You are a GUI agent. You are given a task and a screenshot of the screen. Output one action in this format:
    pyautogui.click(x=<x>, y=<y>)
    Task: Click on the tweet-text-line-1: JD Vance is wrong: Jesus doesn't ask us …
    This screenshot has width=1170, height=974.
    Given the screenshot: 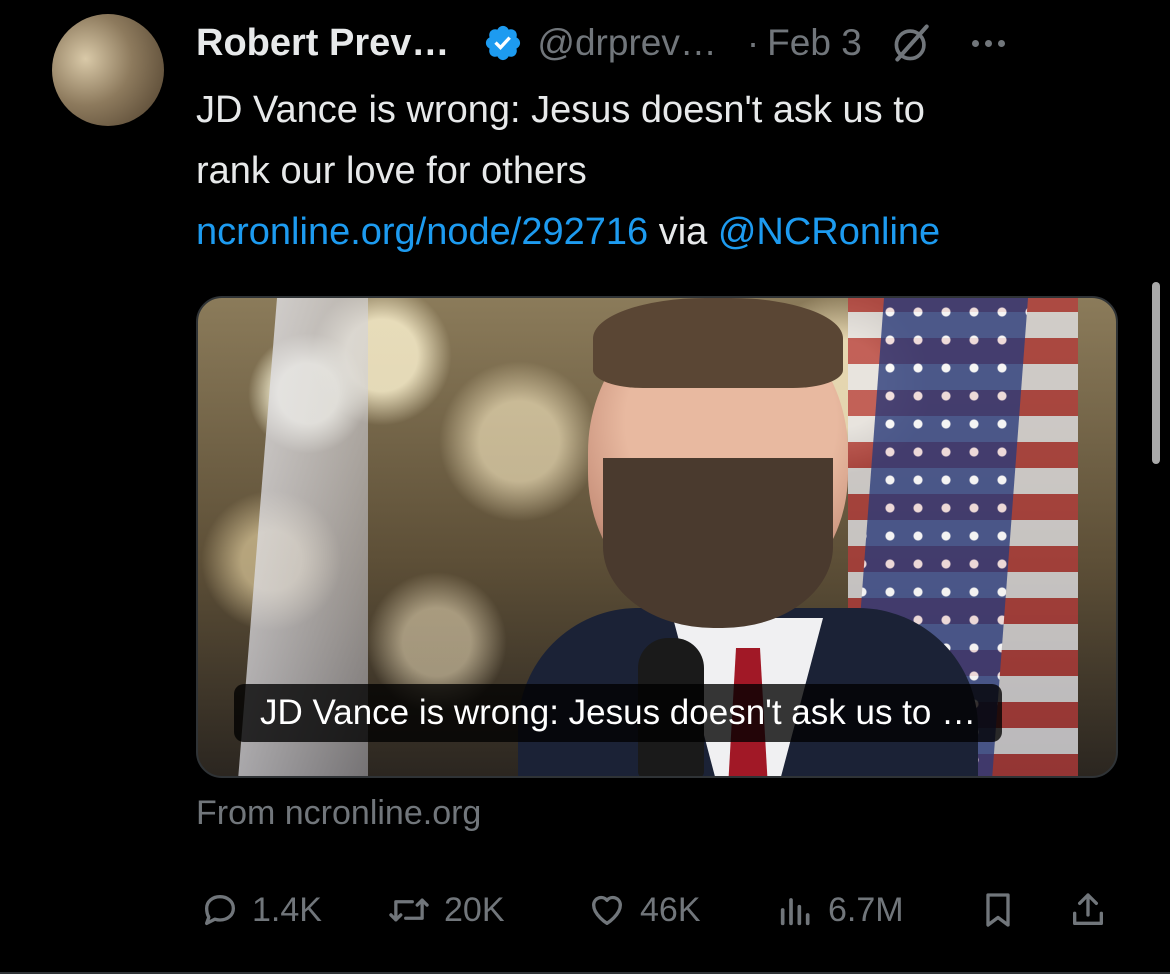 What is the action you would take?
    pyautogui.click(x=560, y=110)
    